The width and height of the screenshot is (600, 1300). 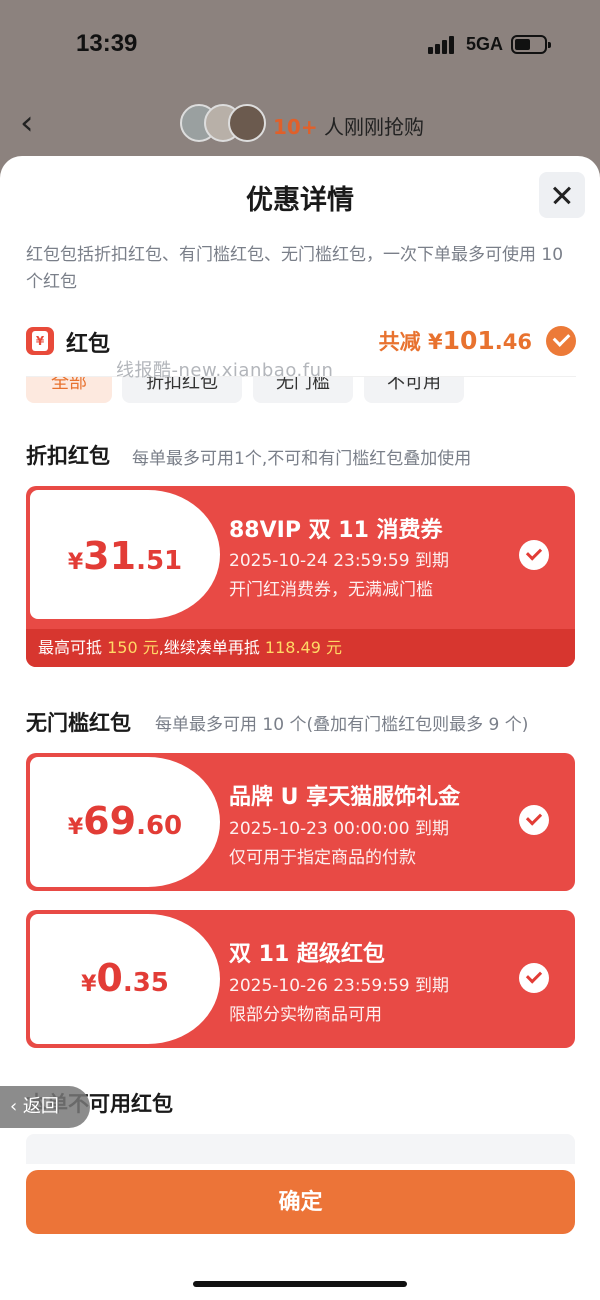 What do you see at coordinates (302, 459) in the screenshot?
I see `discount-section-note: 每单最多可用1个,不可和有门槛红包叠加使用` at bounding box center [302, 459].